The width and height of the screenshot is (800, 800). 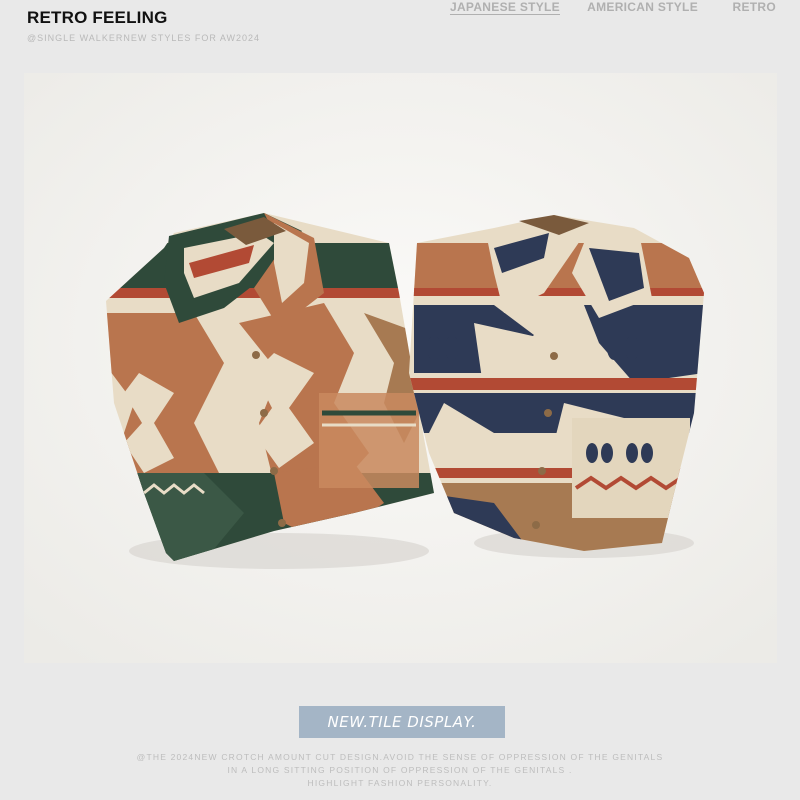 What do you see at coordinates (400, 783) in the screenshot?
I see `footer-line: HIGHLIGHT FASHION PERSONALITY.` at bounding box center [400, 783].